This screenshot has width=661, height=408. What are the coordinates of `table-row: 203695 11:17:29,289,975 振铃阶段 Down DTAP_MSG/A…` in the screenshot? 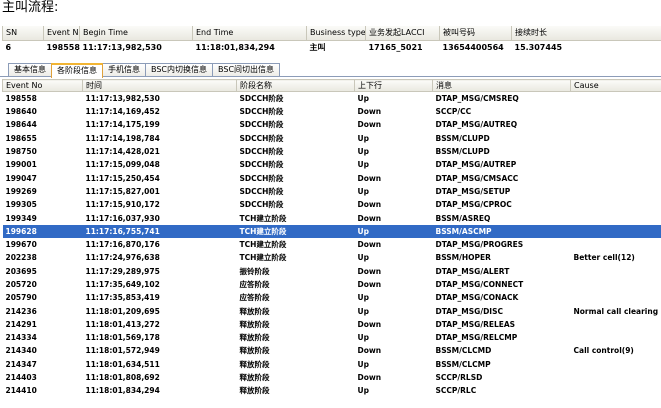 It's located at (332, 271).